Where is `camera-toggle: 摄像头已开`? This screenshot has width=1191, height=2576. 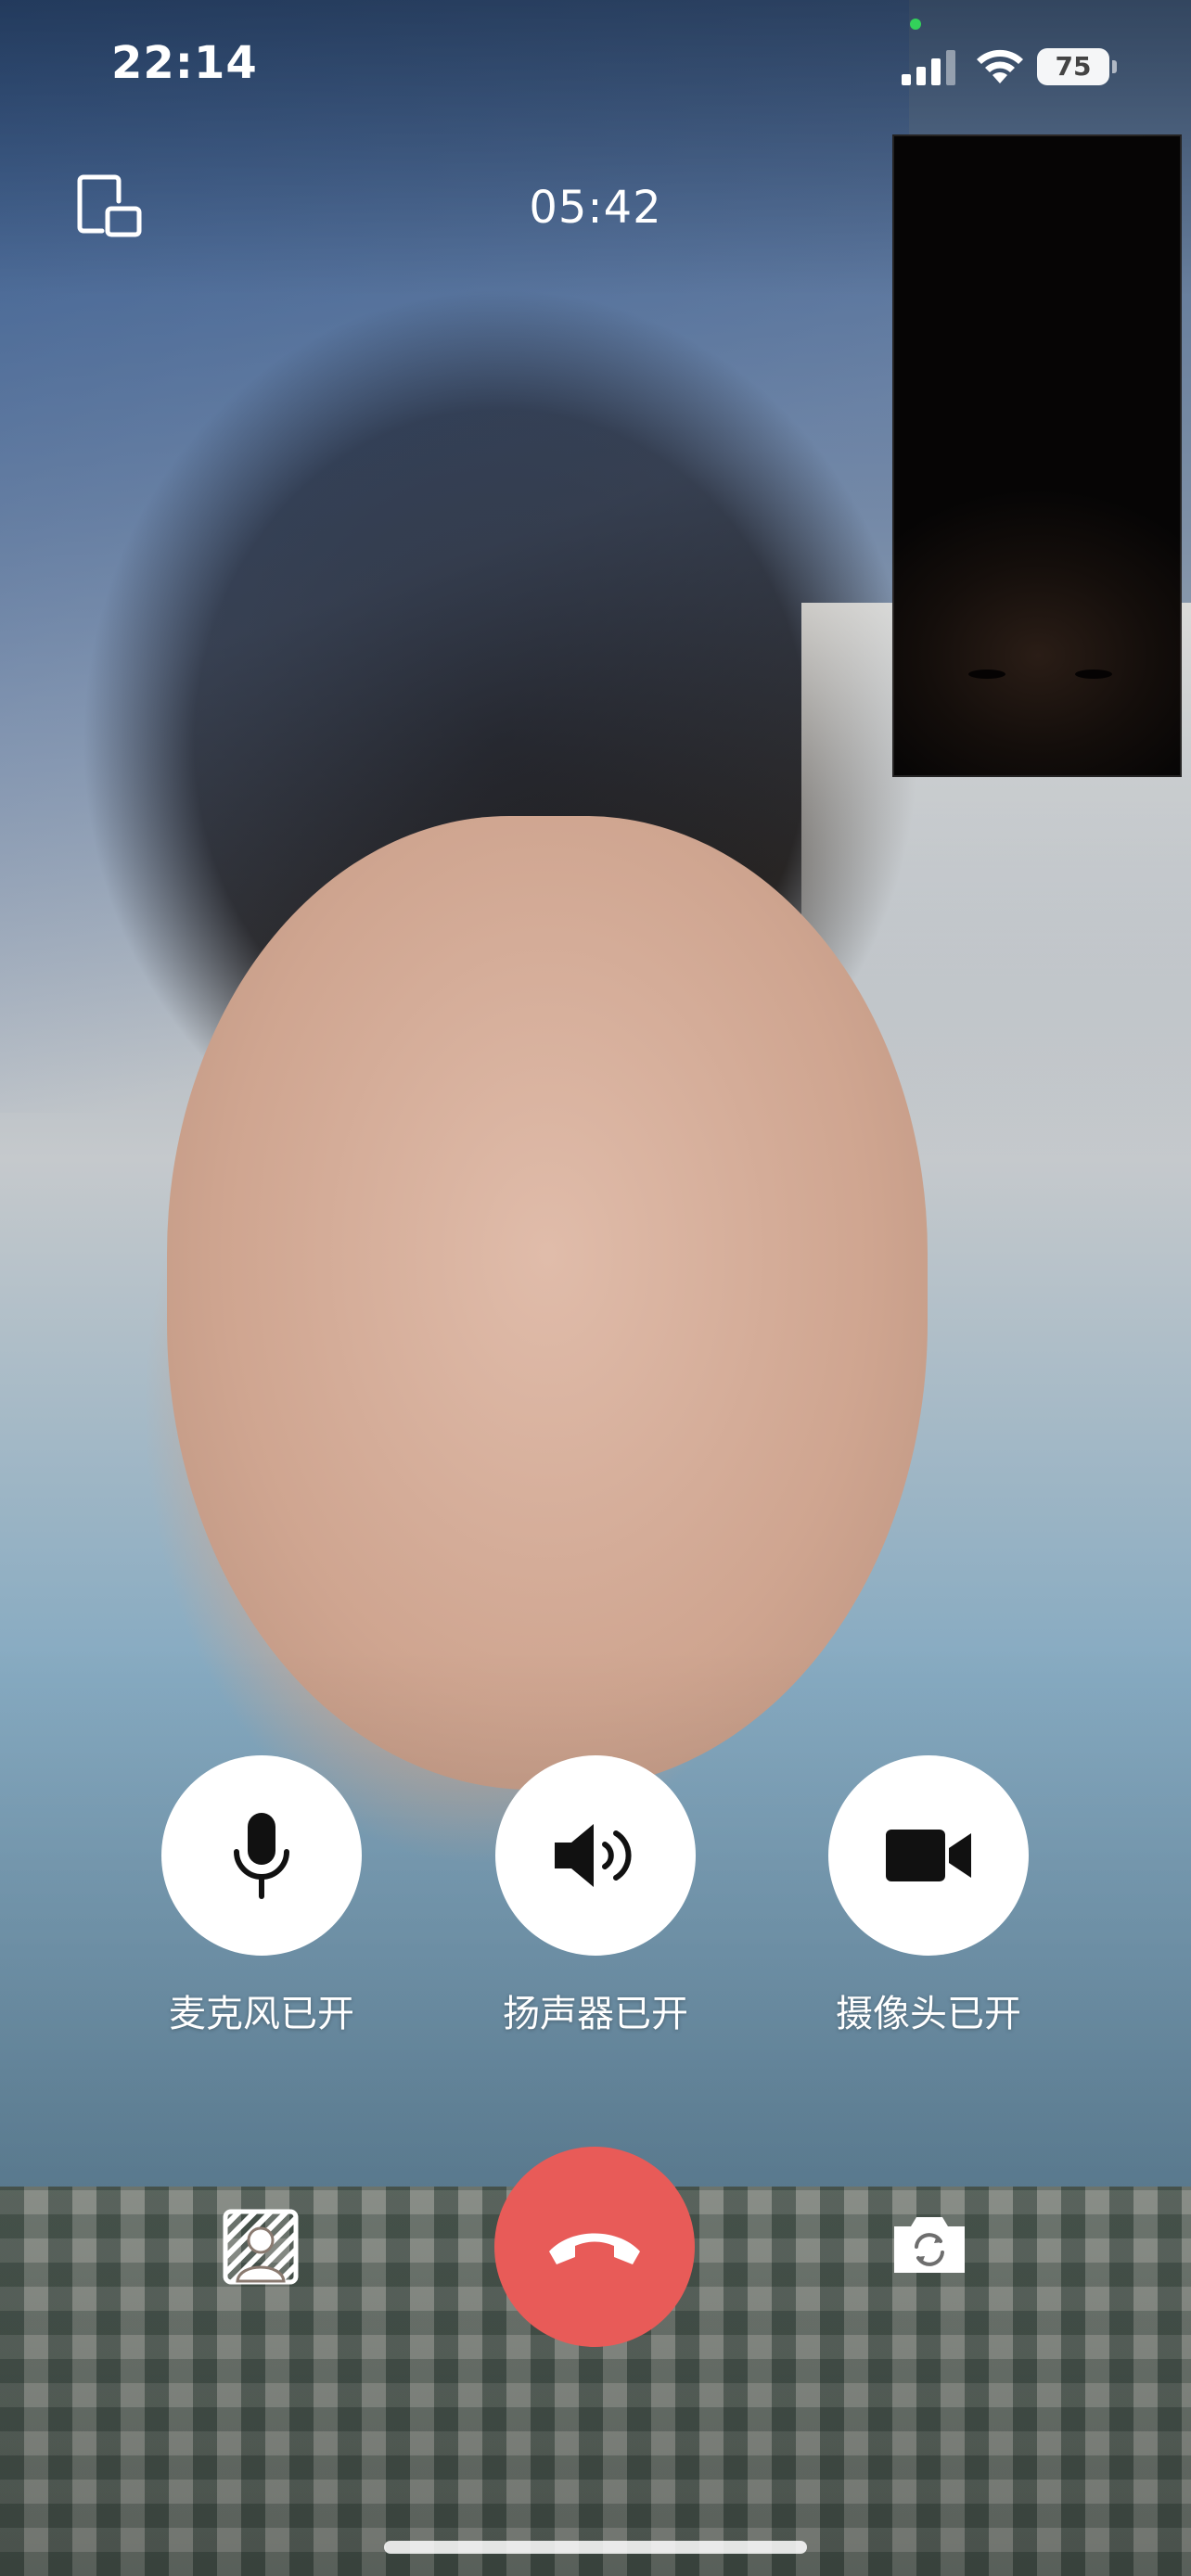
camera-toggle: 摄像头已开 is located at coordinates (929, 1896).